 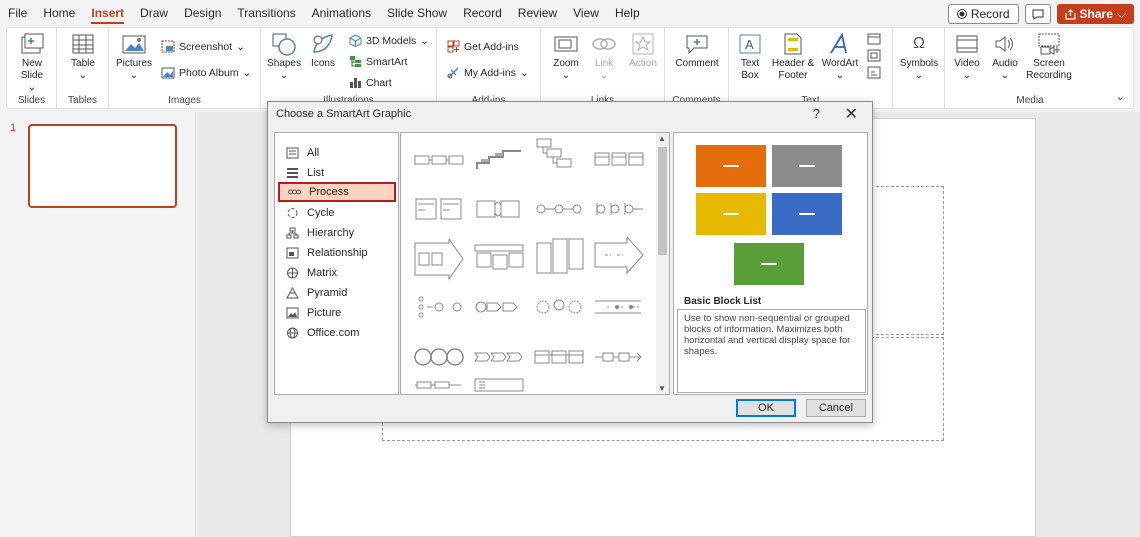 I want to click on text-box-button: A Text Box, so click(x=750, y=57).